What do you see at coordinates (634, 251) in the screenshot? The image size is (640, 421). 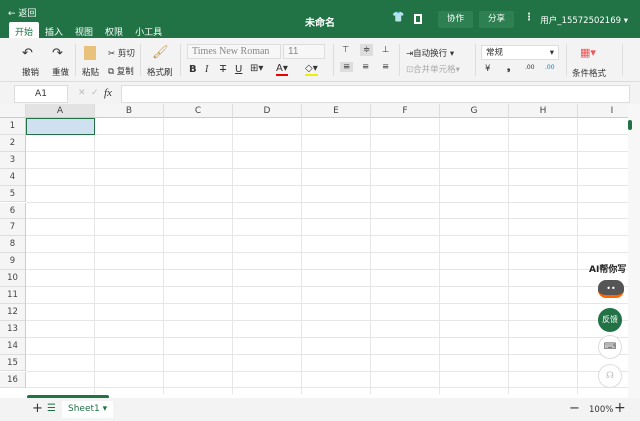 I see `vertical-scrollbar` at bounding box center [634, 251].